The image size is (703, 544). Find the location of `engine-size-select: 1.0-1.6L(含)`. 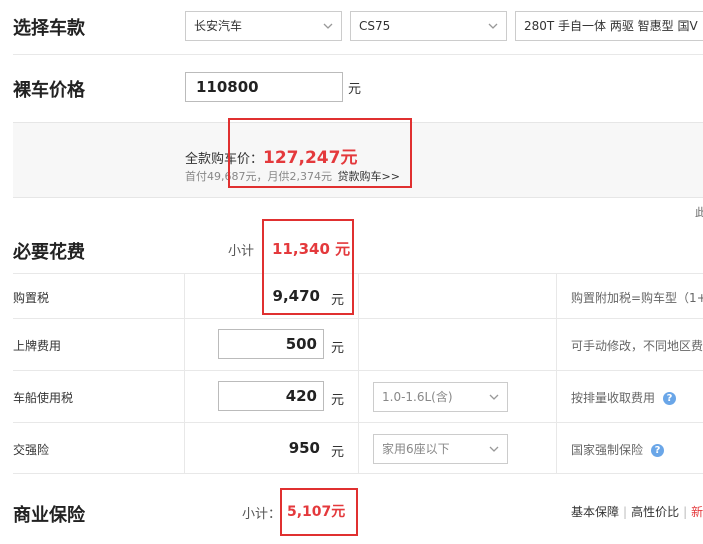

engine-size-select: 1.0-1.6L(含) is located at coordinates (440, 397).